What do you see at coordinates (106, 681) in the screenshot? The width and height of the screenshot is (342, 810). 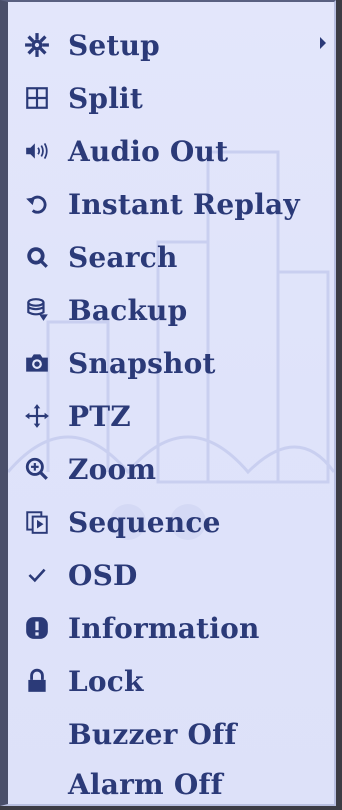 I see `menu-item-label: Lock` at bounding box center [106, 681].